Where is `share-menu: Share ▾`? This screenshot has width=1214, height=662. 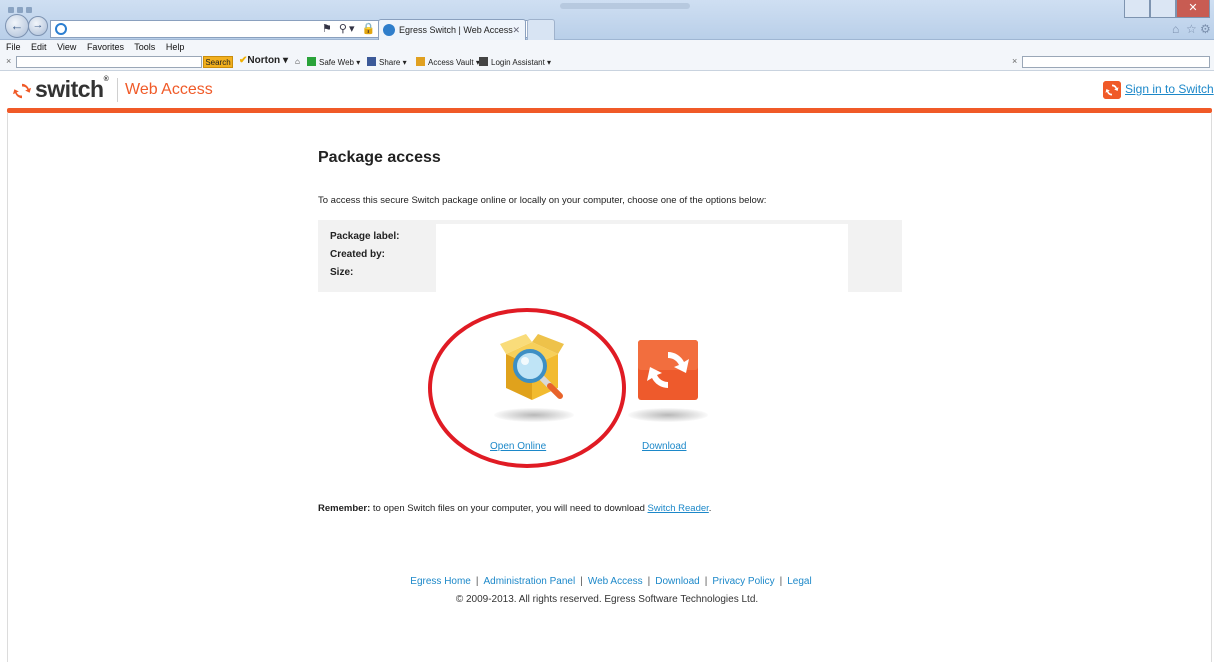
share-menu: Share ▾ is located at coordinates (387, 62).